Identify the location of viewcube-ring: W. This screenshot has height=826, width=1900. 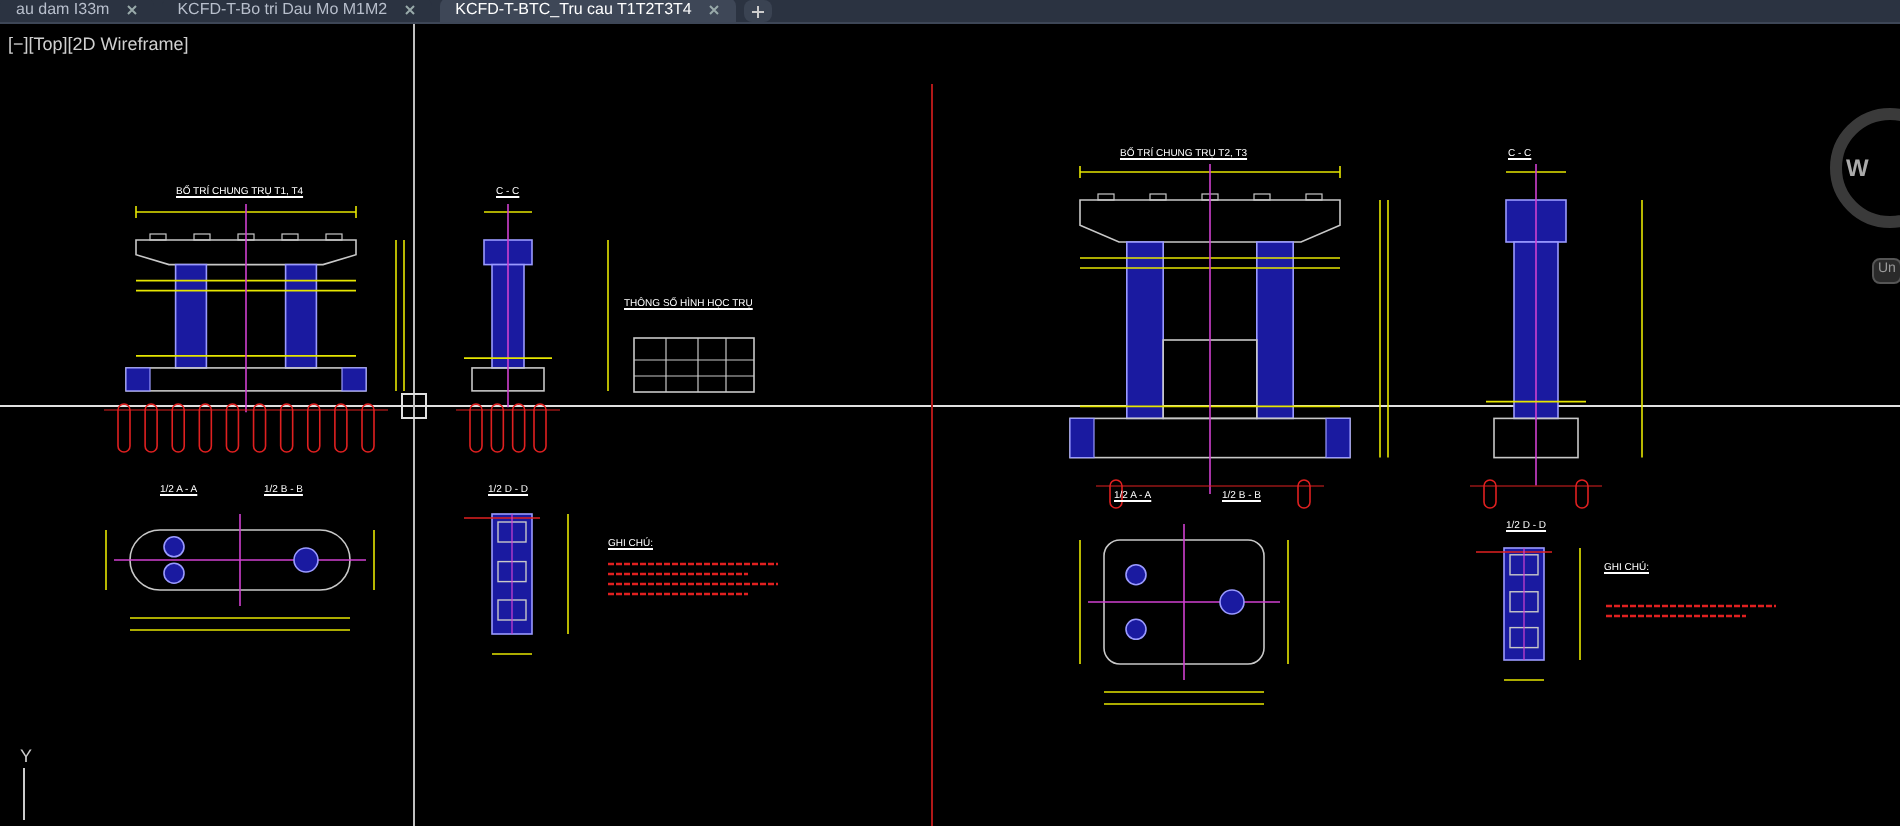
(1865, 168).